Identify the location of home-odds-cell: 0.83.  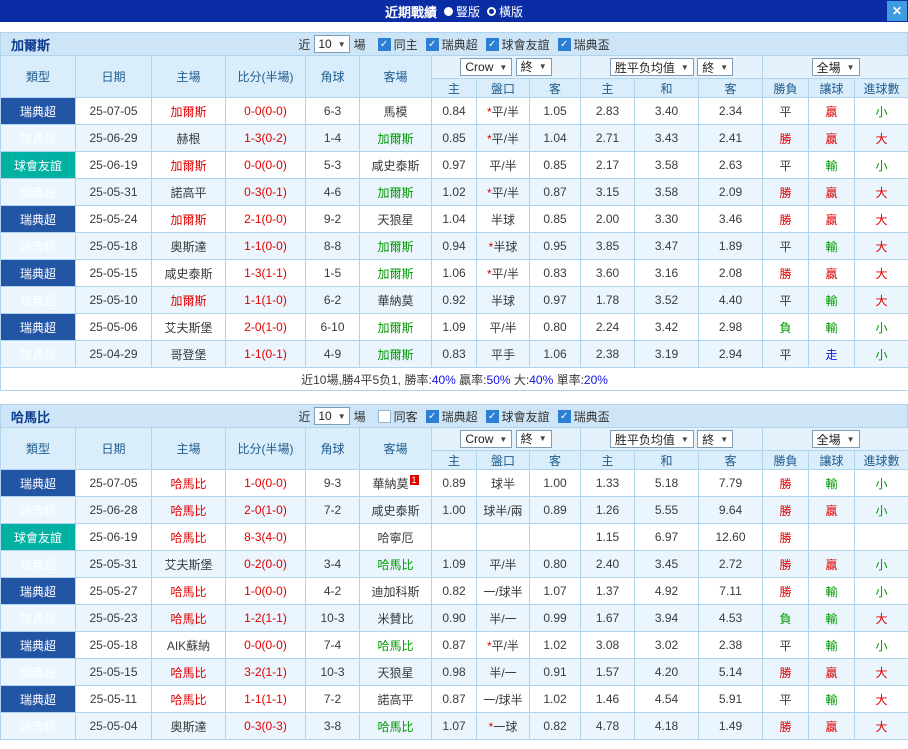
(454, 354).